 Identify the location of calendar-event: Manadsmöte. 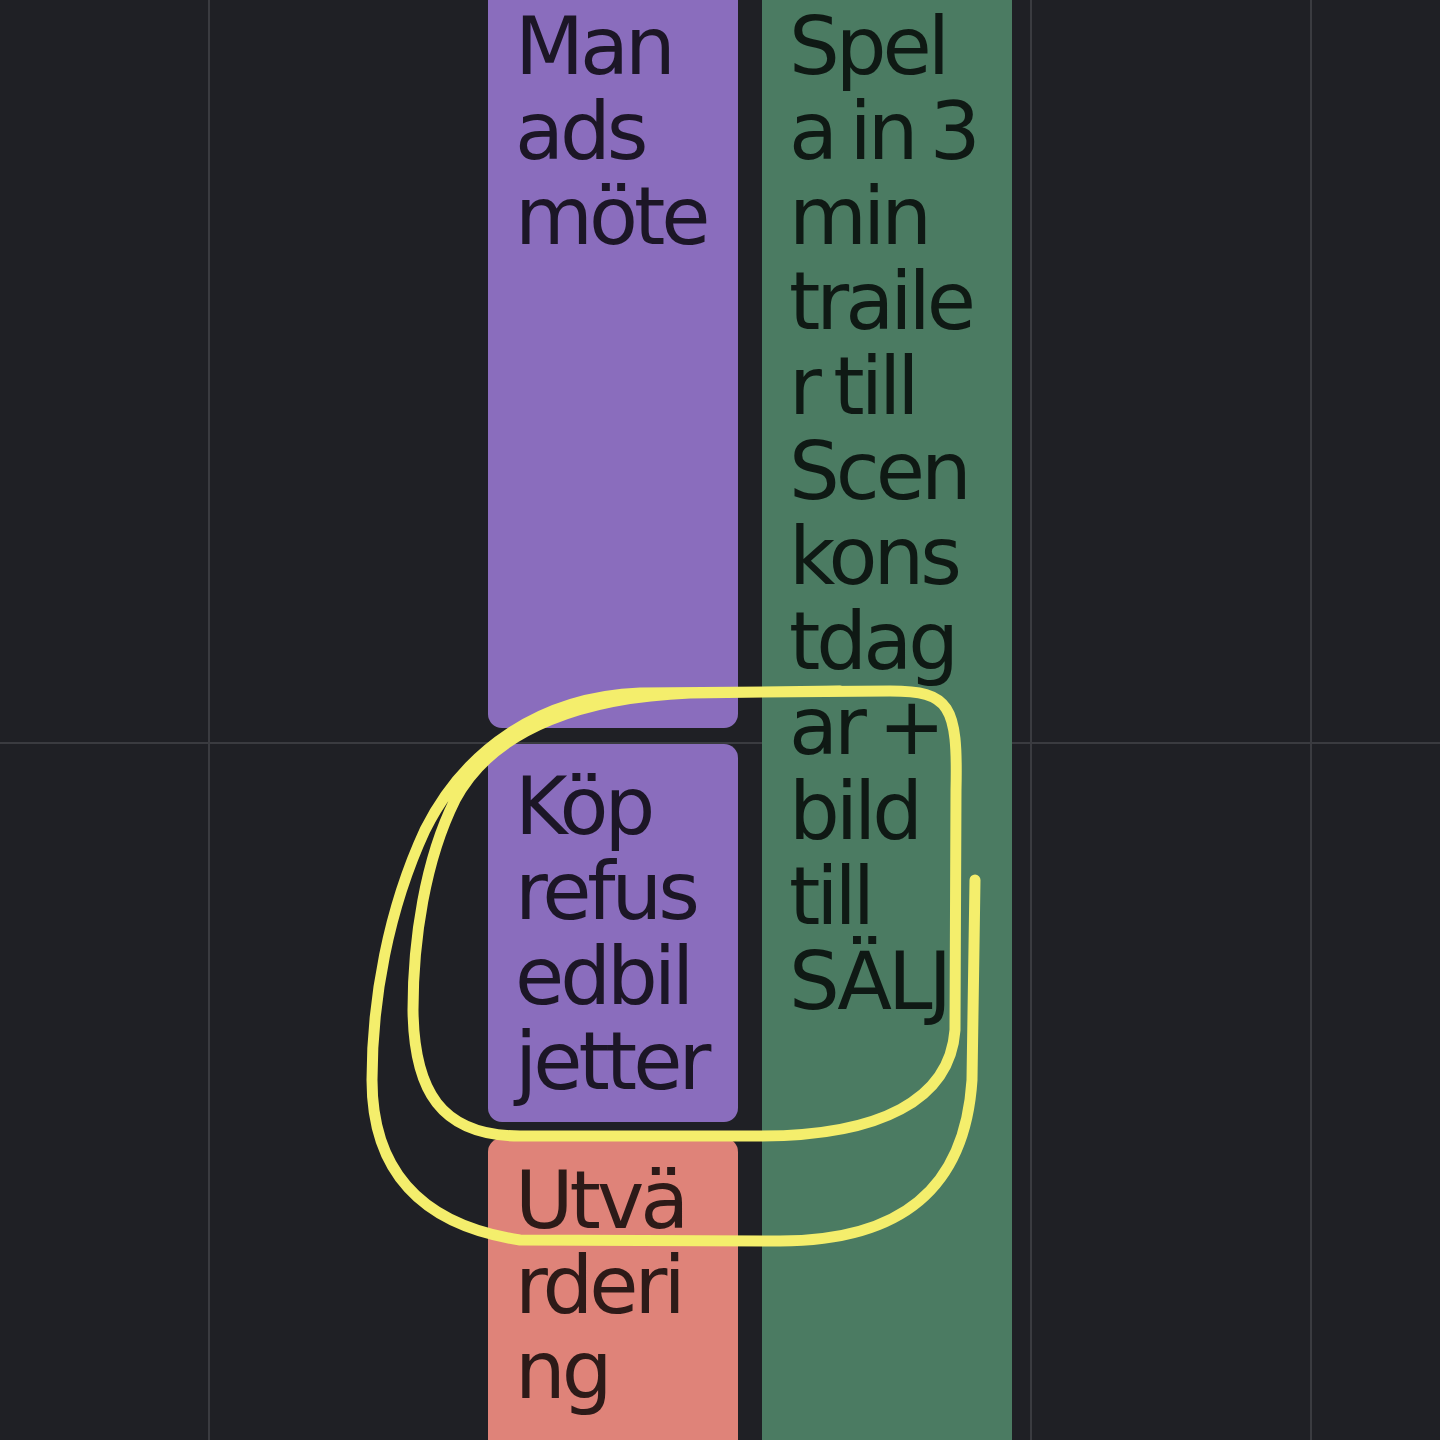
(613, 364).